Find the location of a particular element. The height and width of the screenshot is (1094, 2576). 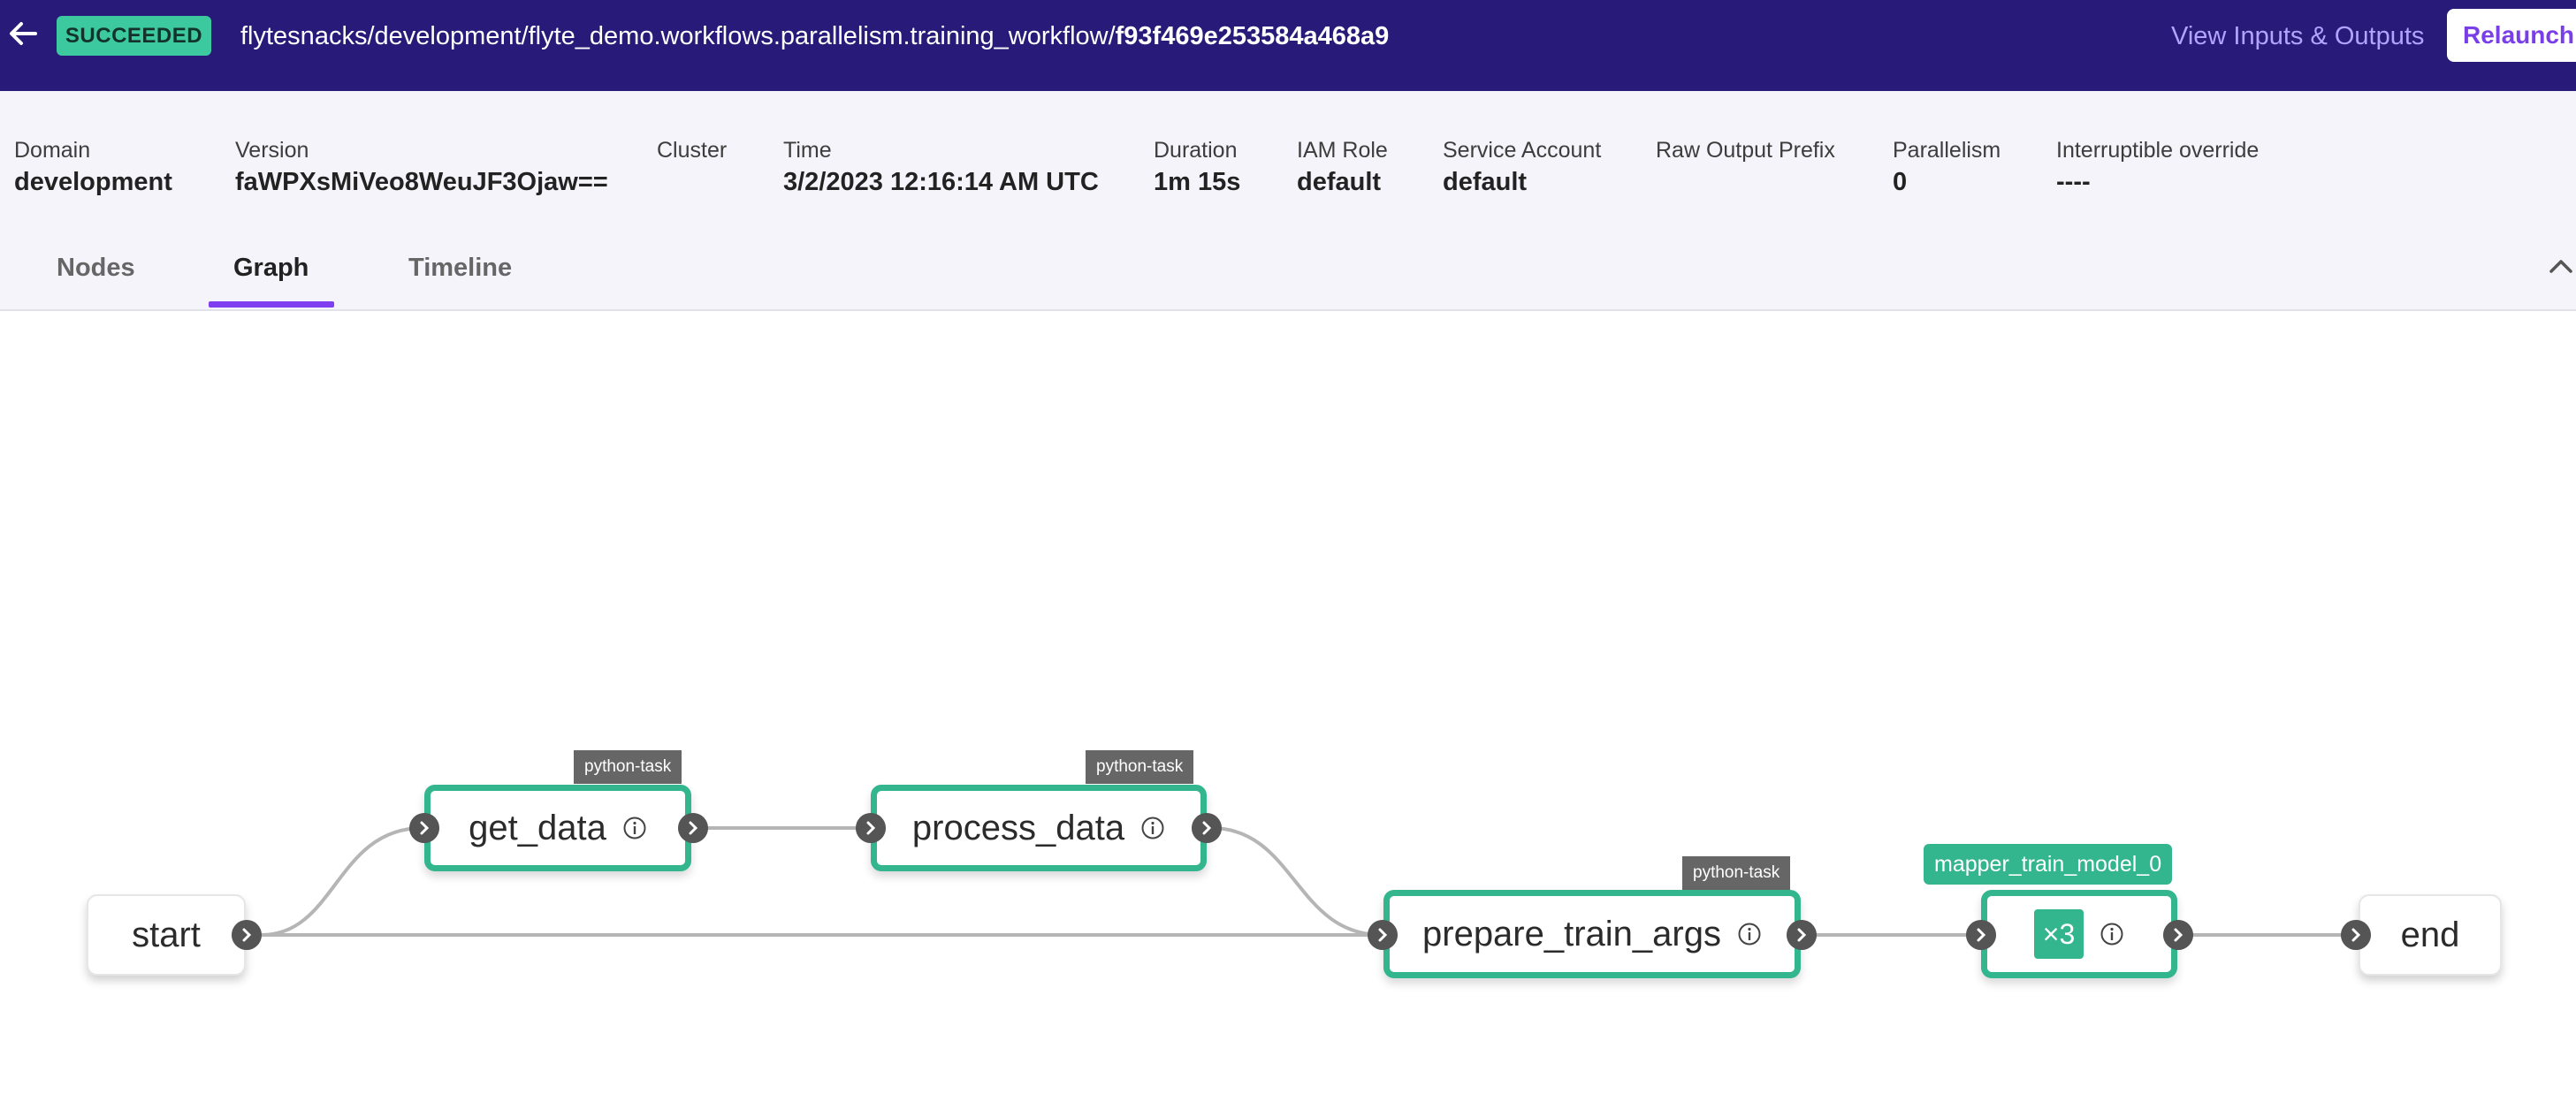

status-badge: SUCCEEDED is located at coordinates (134, 36).